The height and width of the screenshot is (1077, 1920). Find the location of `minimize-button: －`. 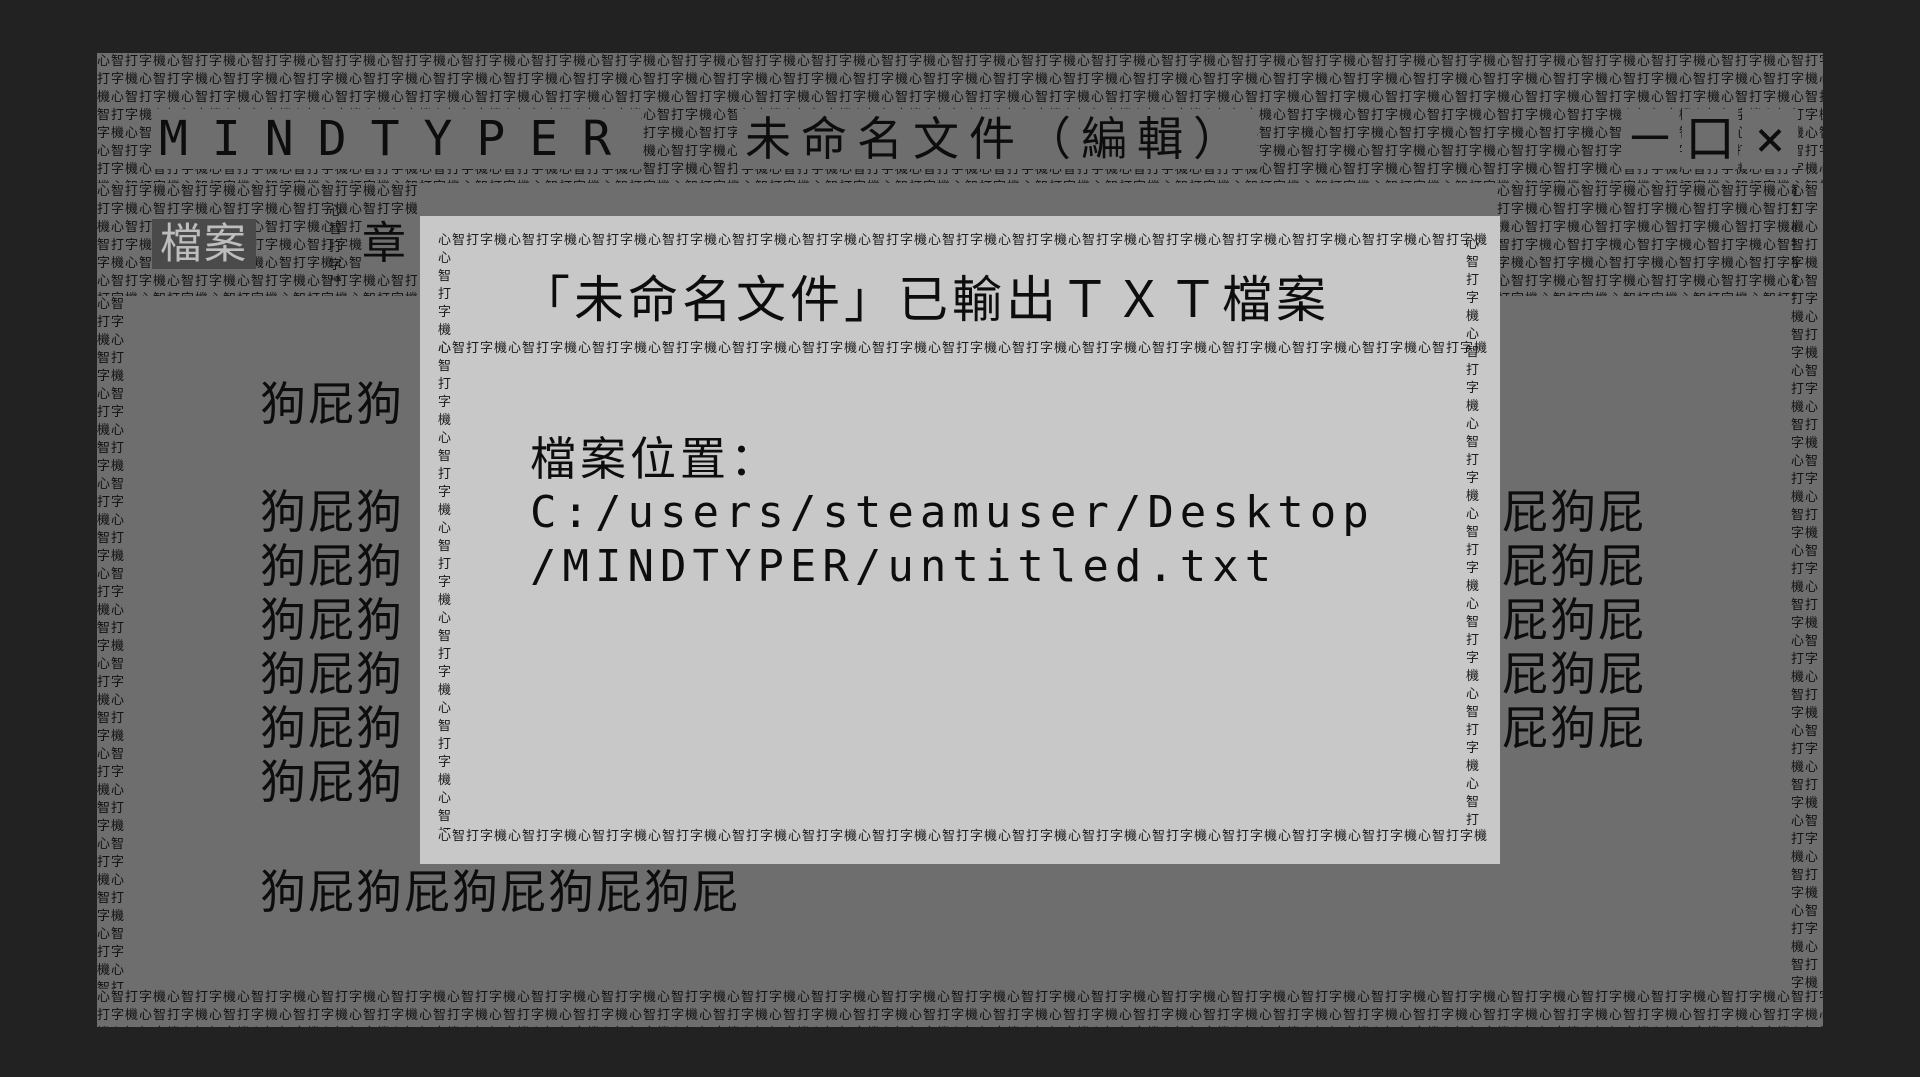

minimize-button: － is located at coordinates (1650, 139).